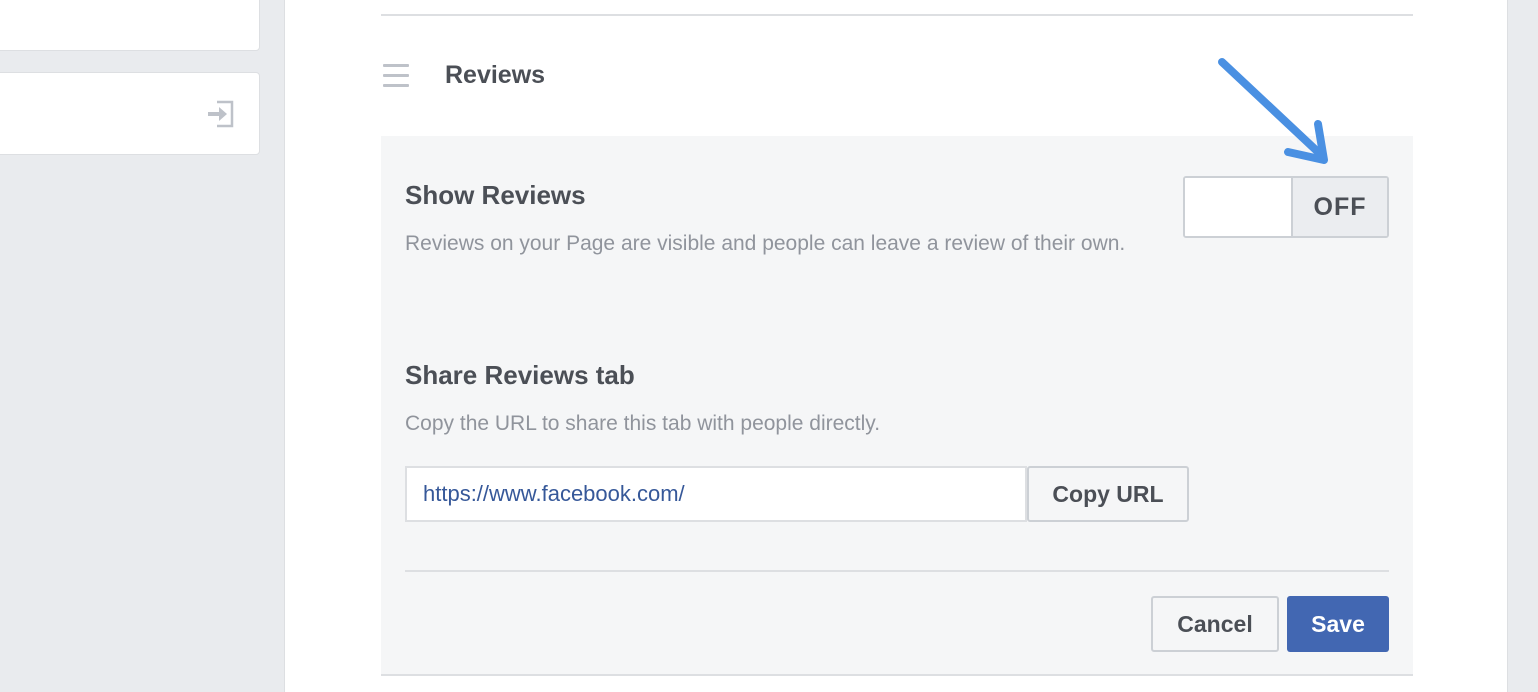 The image size is (1538, 692). I want to click on share-reviews-label: Share Reviews tab, so click(520, 375).